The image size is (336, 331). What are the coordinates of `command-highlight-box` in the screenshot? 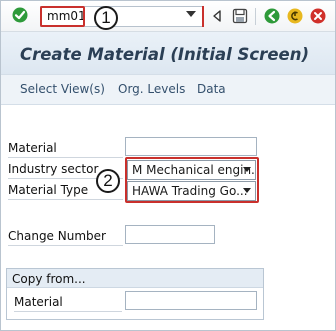 It's located at (62, 16).